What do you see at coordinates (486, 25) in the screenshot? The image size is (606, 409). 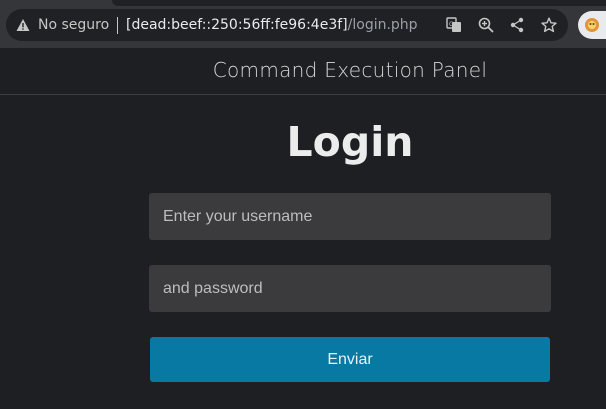 I see `zoom-icon` at bounding box center [486, 25].